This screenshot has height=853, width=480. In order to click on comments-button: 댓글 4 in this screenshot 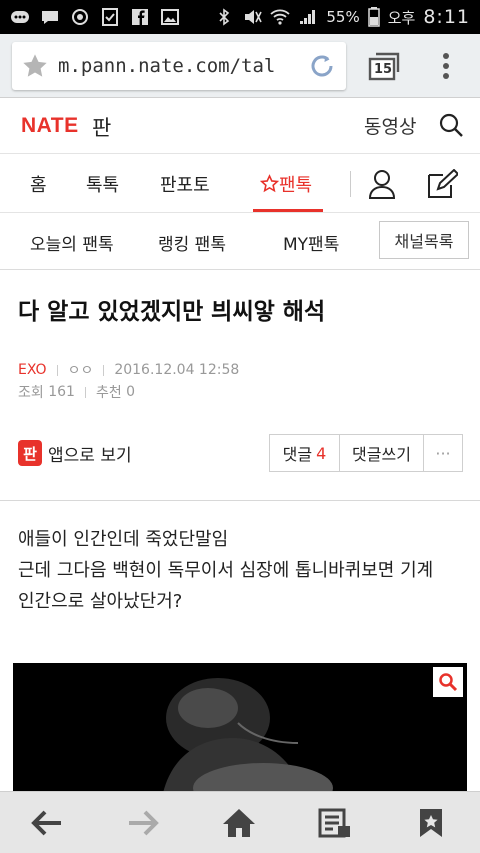, I will do `click(305, 453)`.